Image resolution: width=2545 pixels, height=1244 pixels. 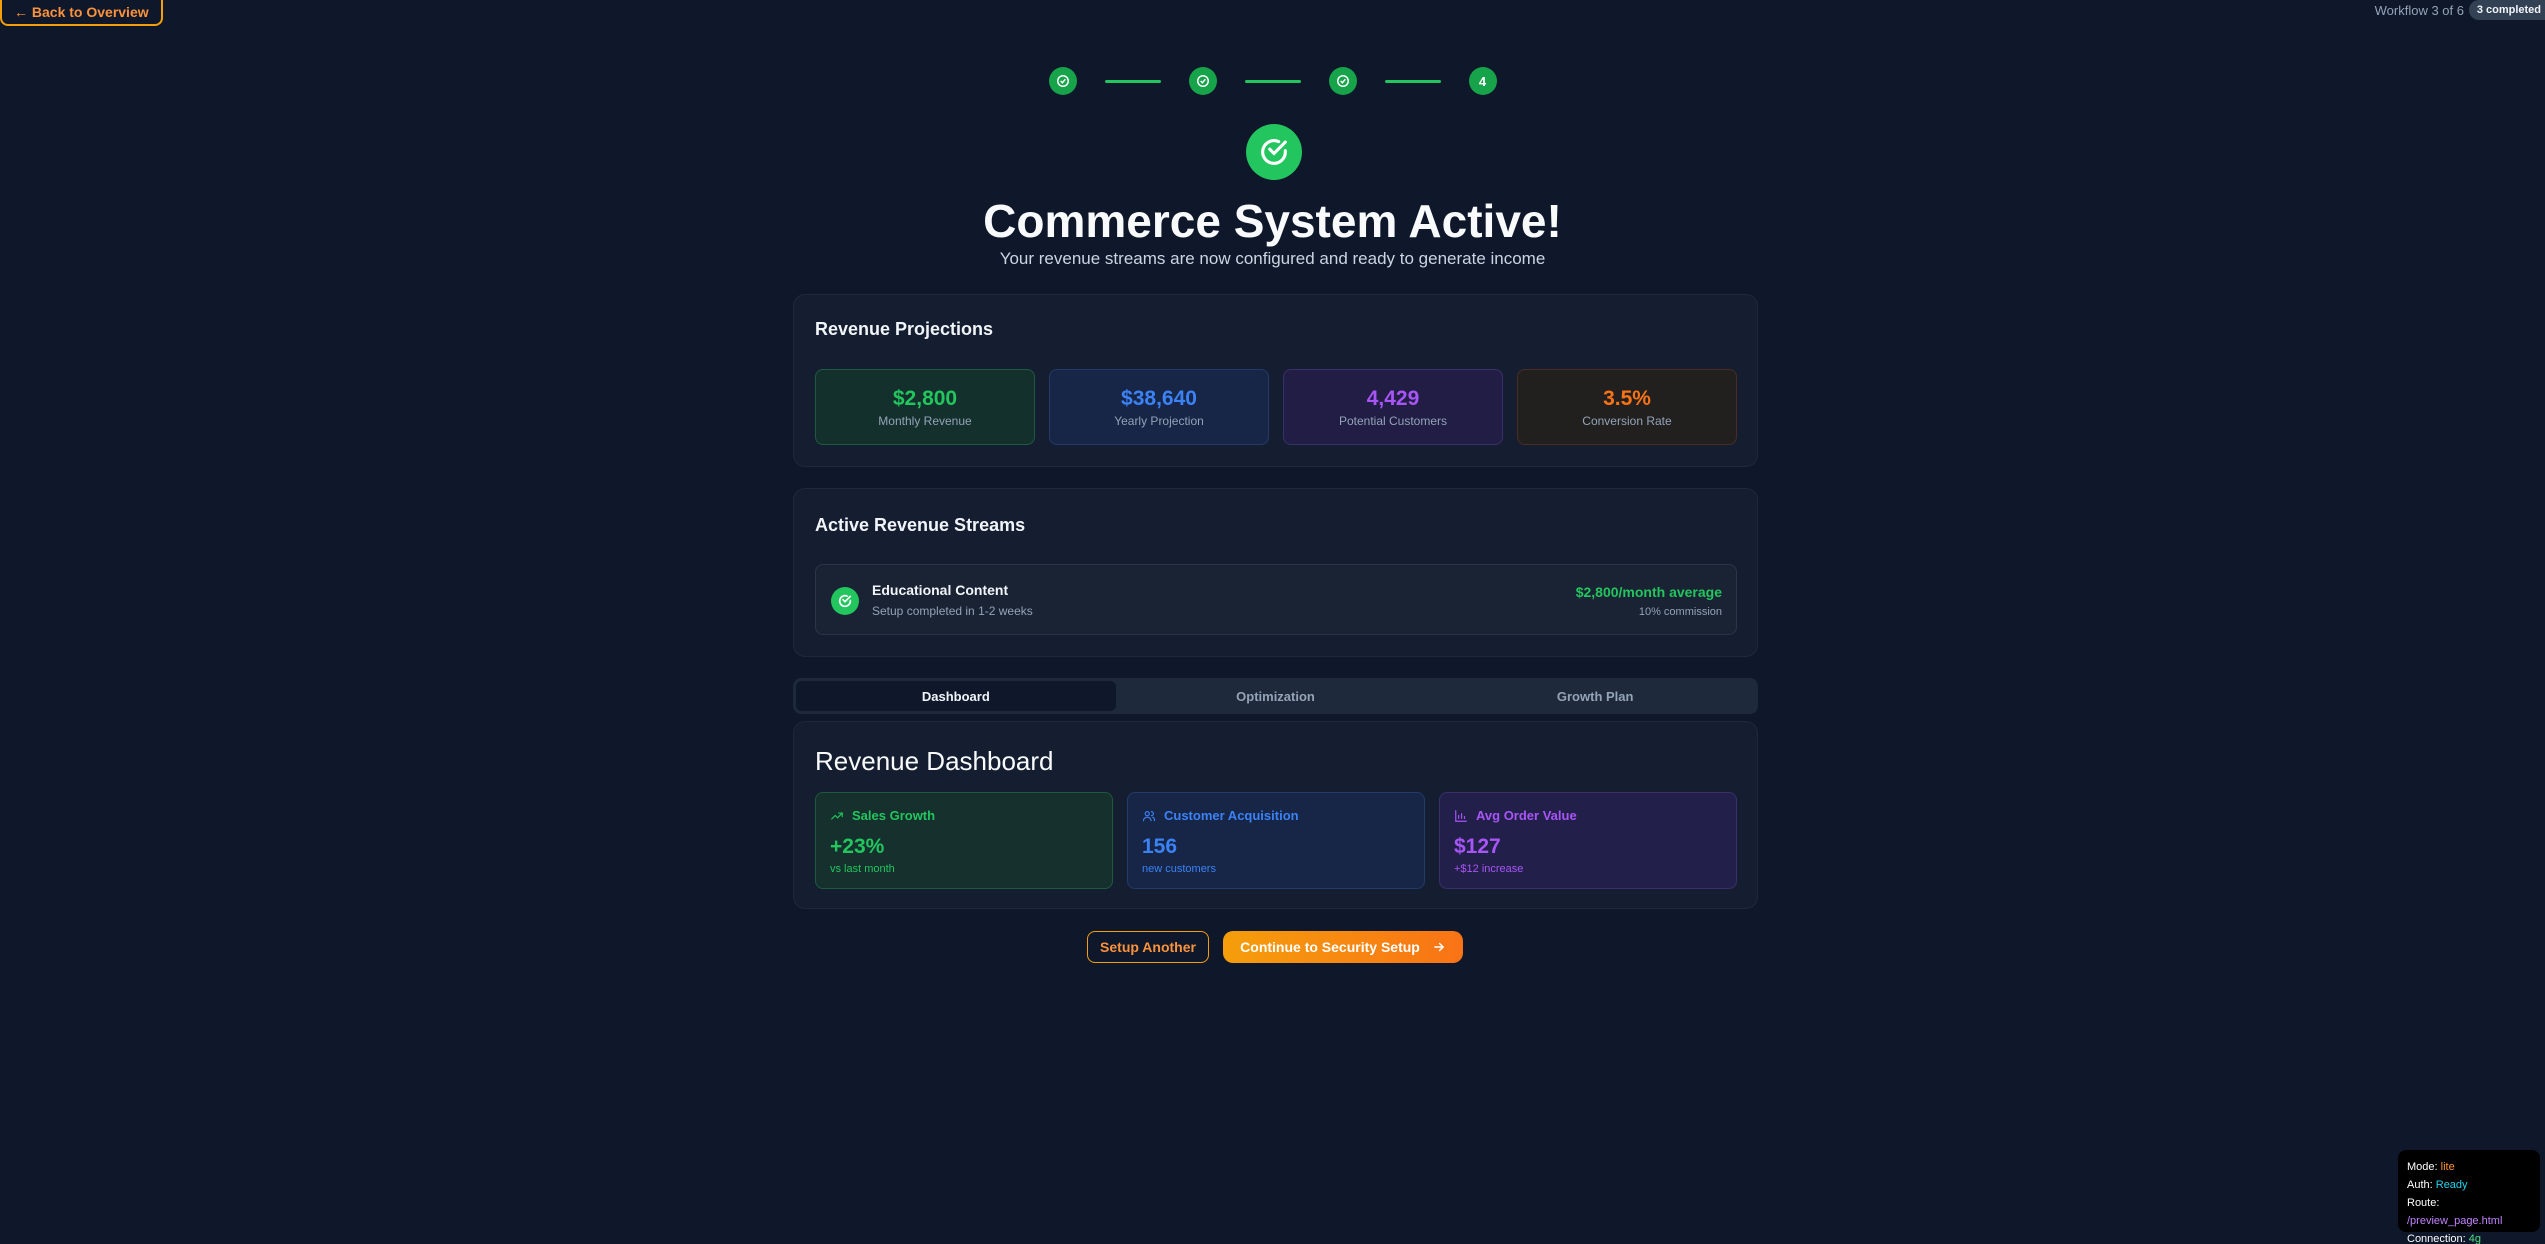 I want to click on card-subtext: +$12 increase, so click(x=1489, y=869).